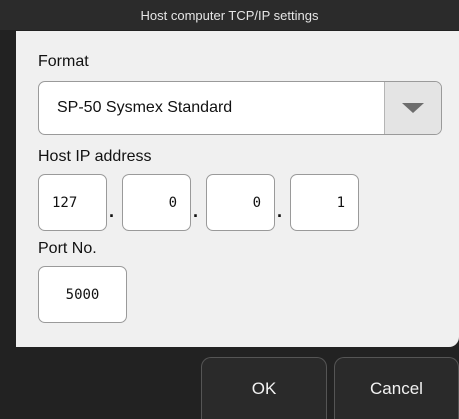 This screenshot has width=459, height=419. What do you see at coordinates (240, 108) in the screenshot?
I see `format-select: SP-50 Sysmex Standard` at bounding box center [240, 108].